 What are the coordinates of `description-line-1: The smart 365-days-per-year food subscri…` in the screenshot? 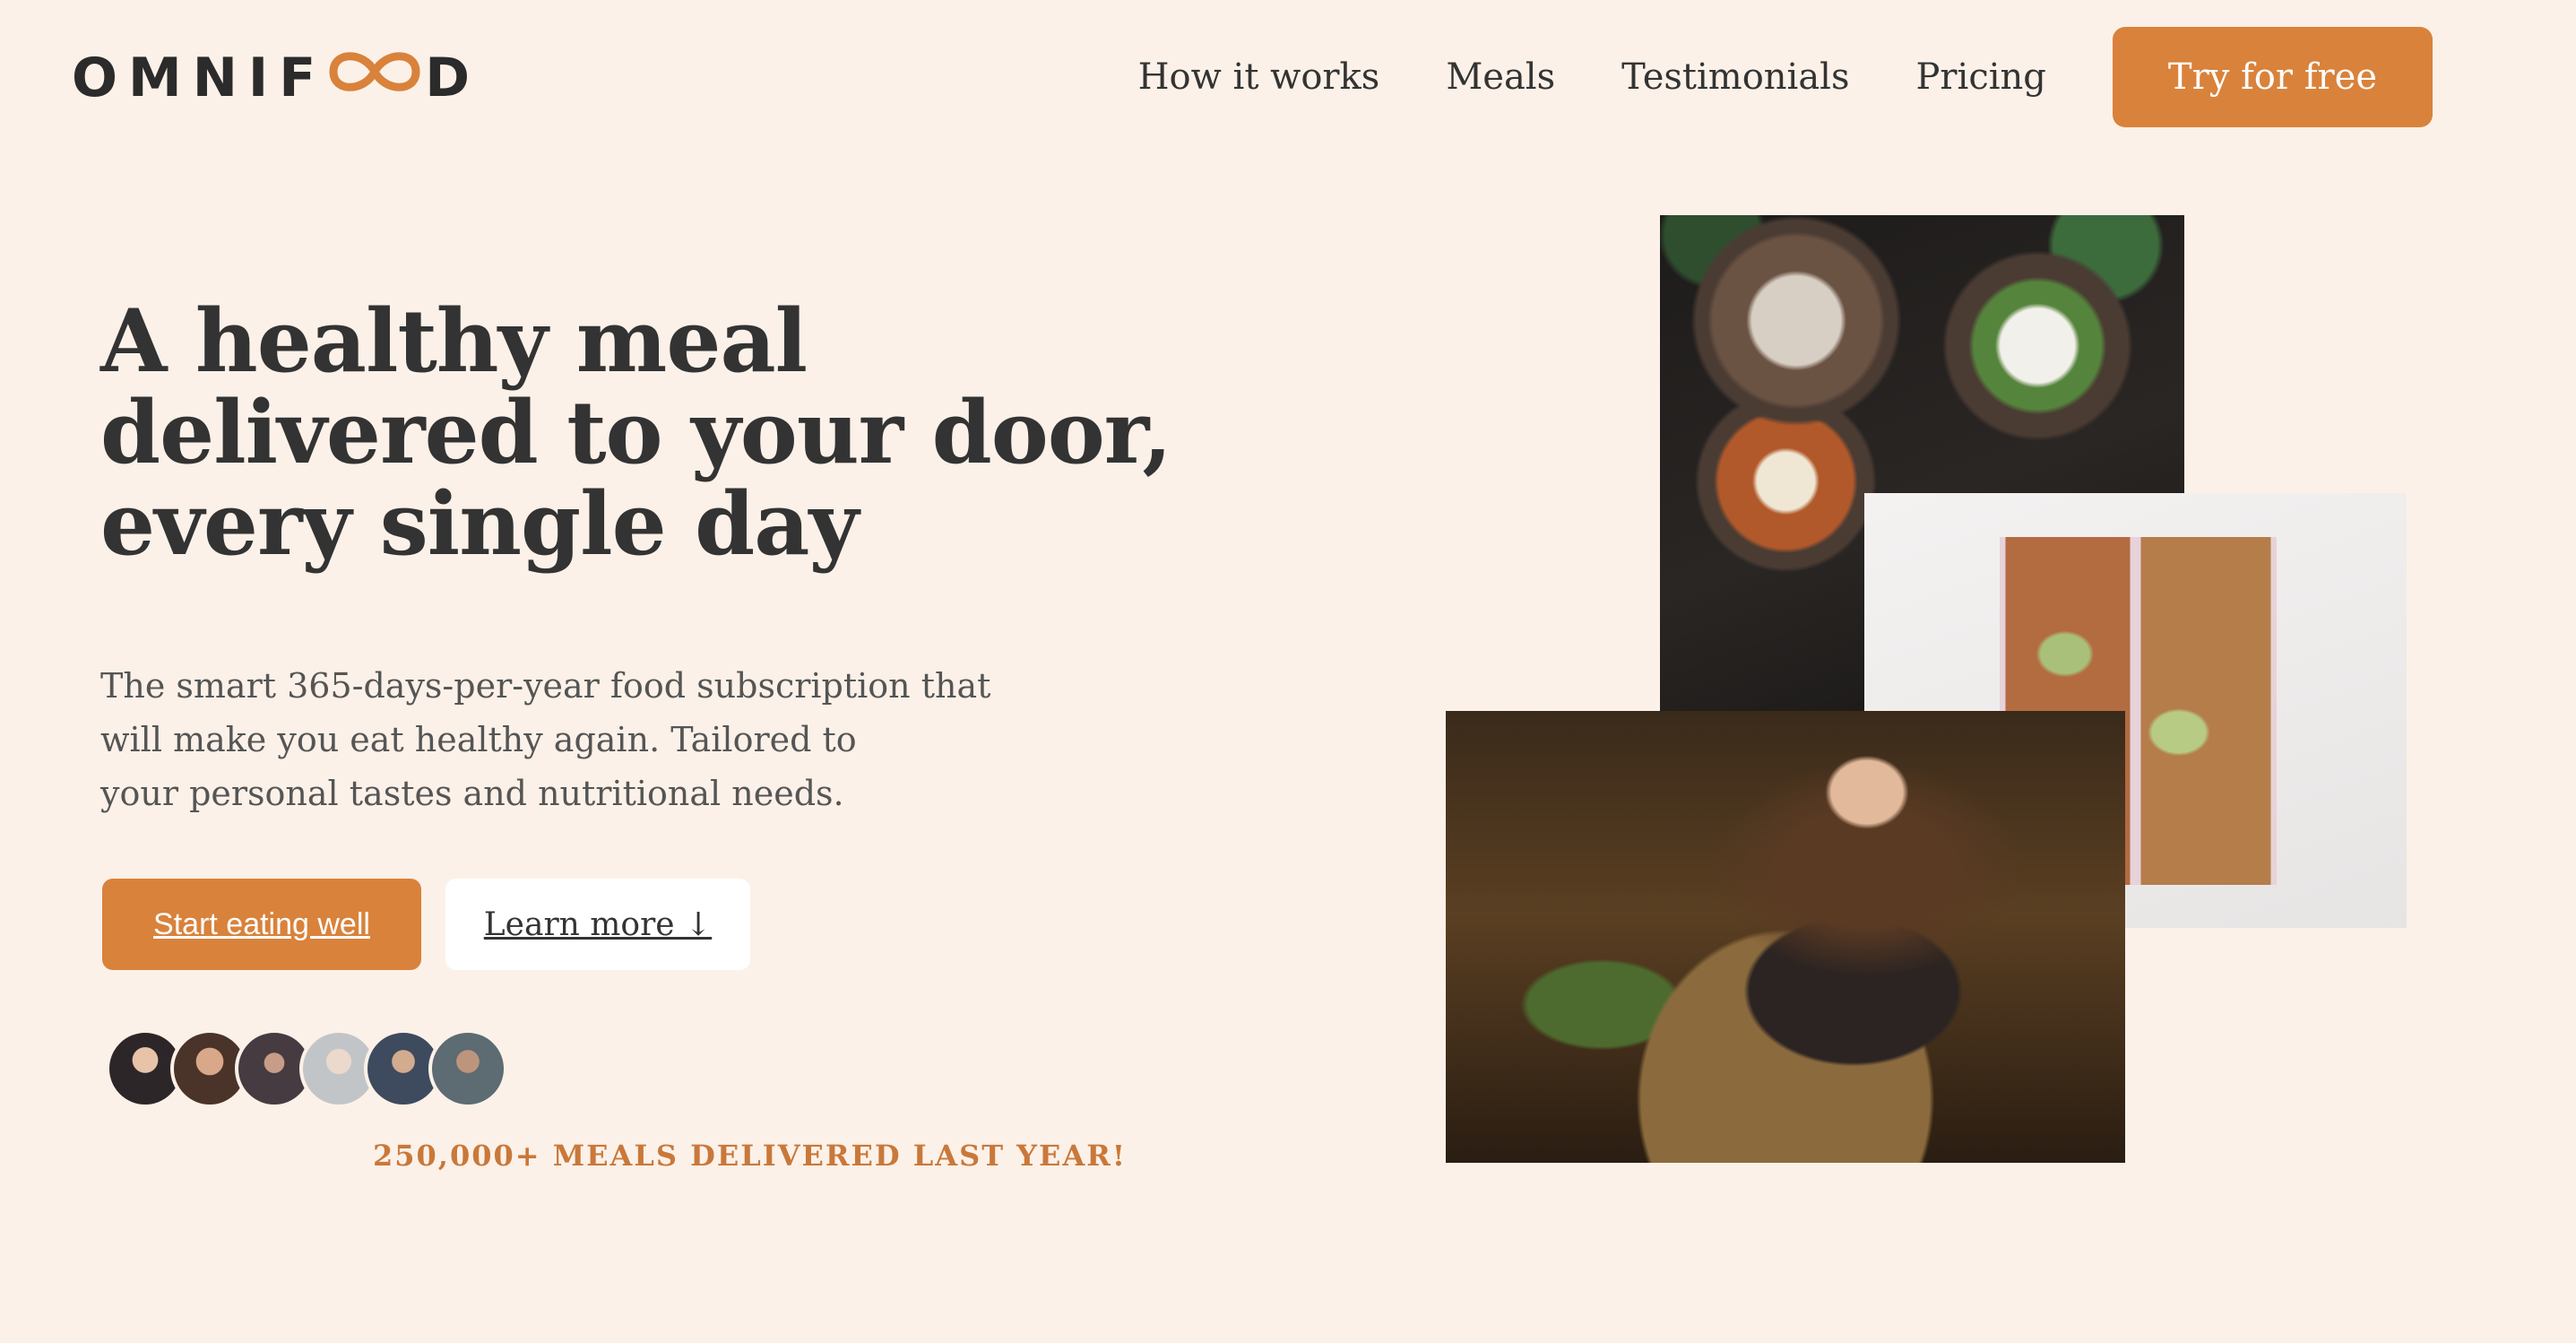 It's located at (545, 686).